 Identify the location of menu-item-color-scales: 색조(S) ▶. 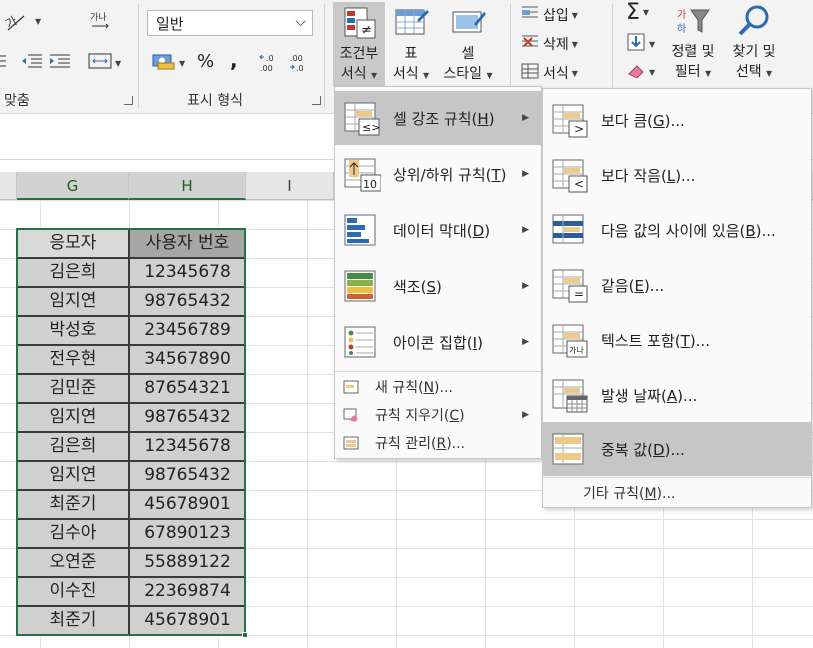
(438, 286).